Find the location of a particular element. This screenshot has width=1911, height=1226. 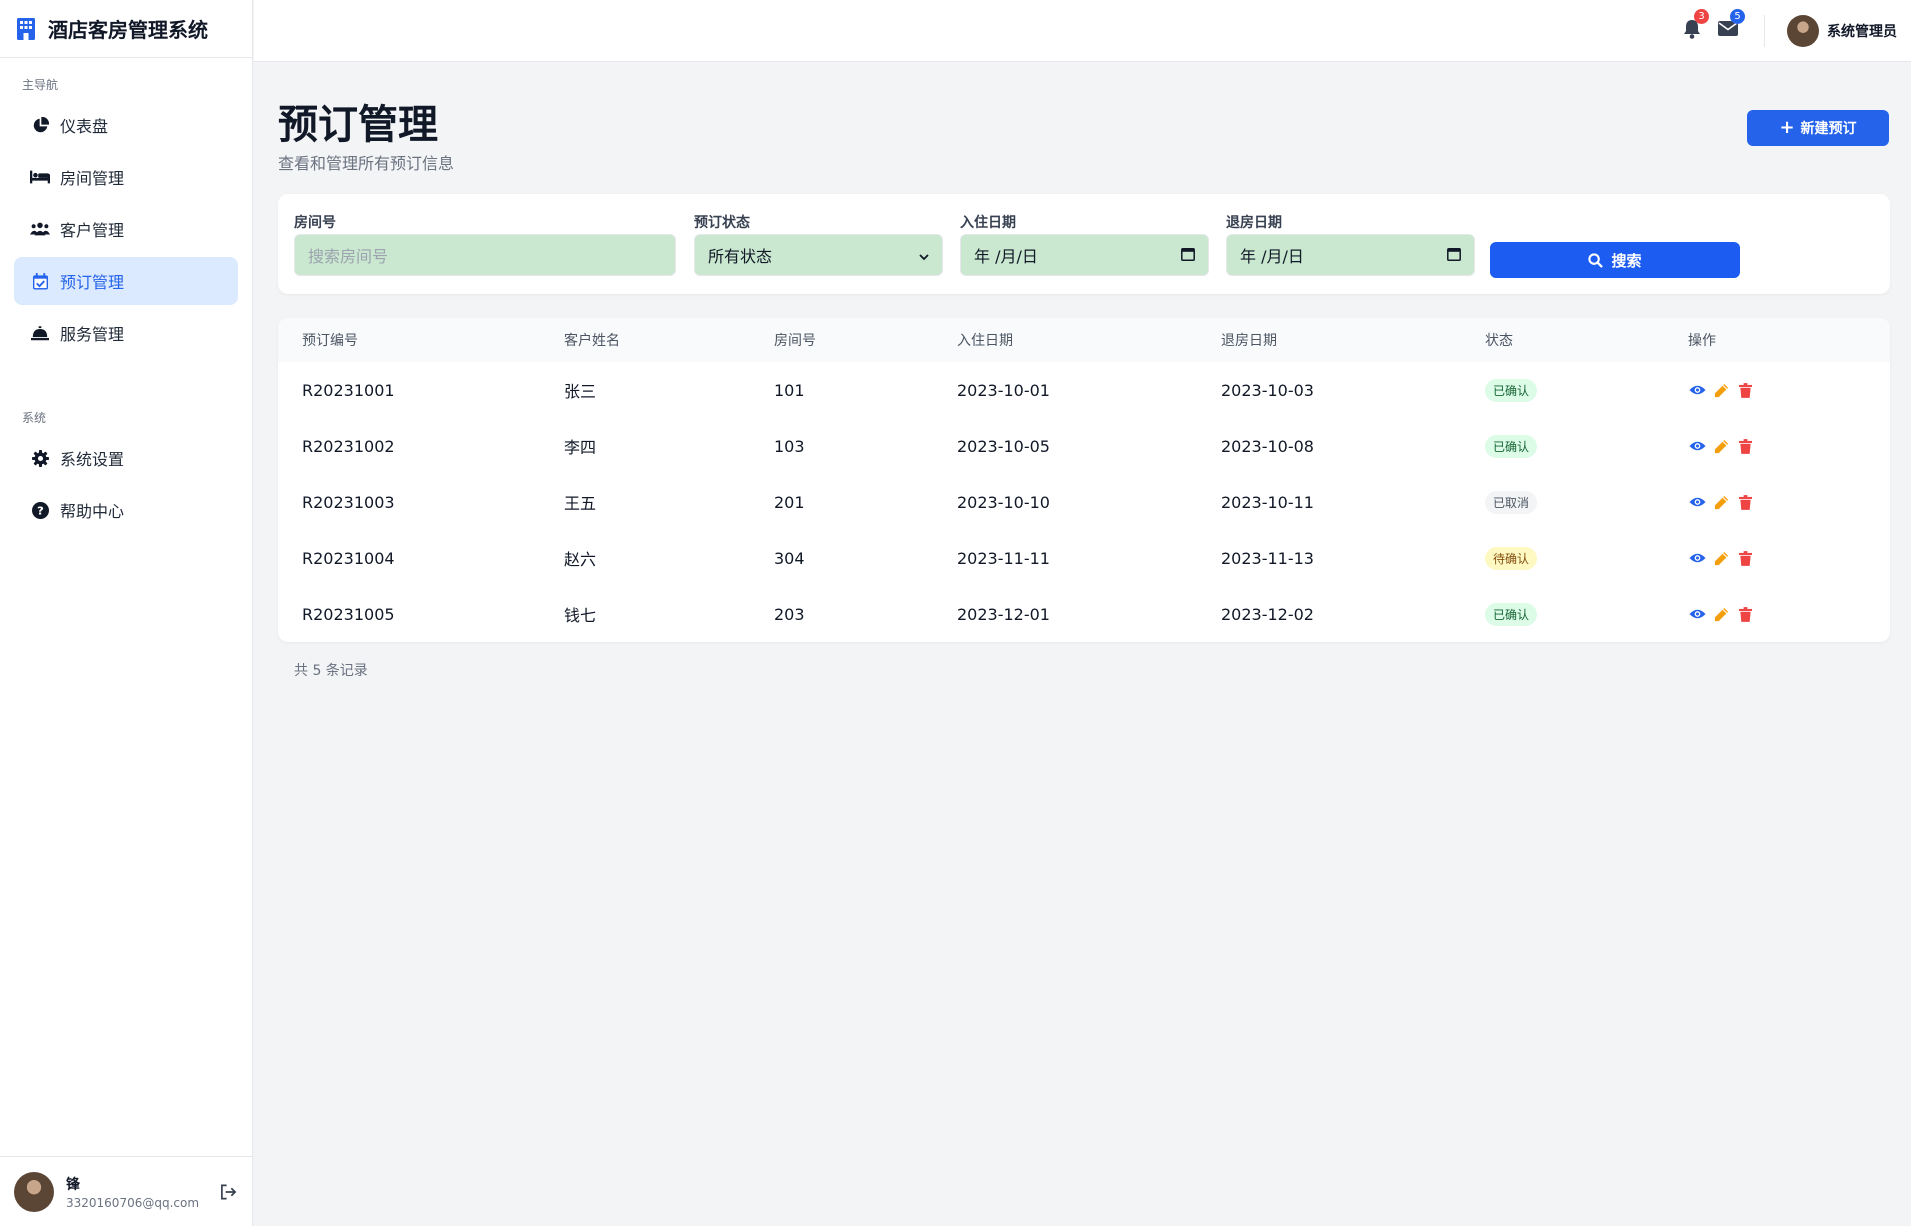

checkin-date-value: 年 /月/日 is located at coordinates (1006, 256).